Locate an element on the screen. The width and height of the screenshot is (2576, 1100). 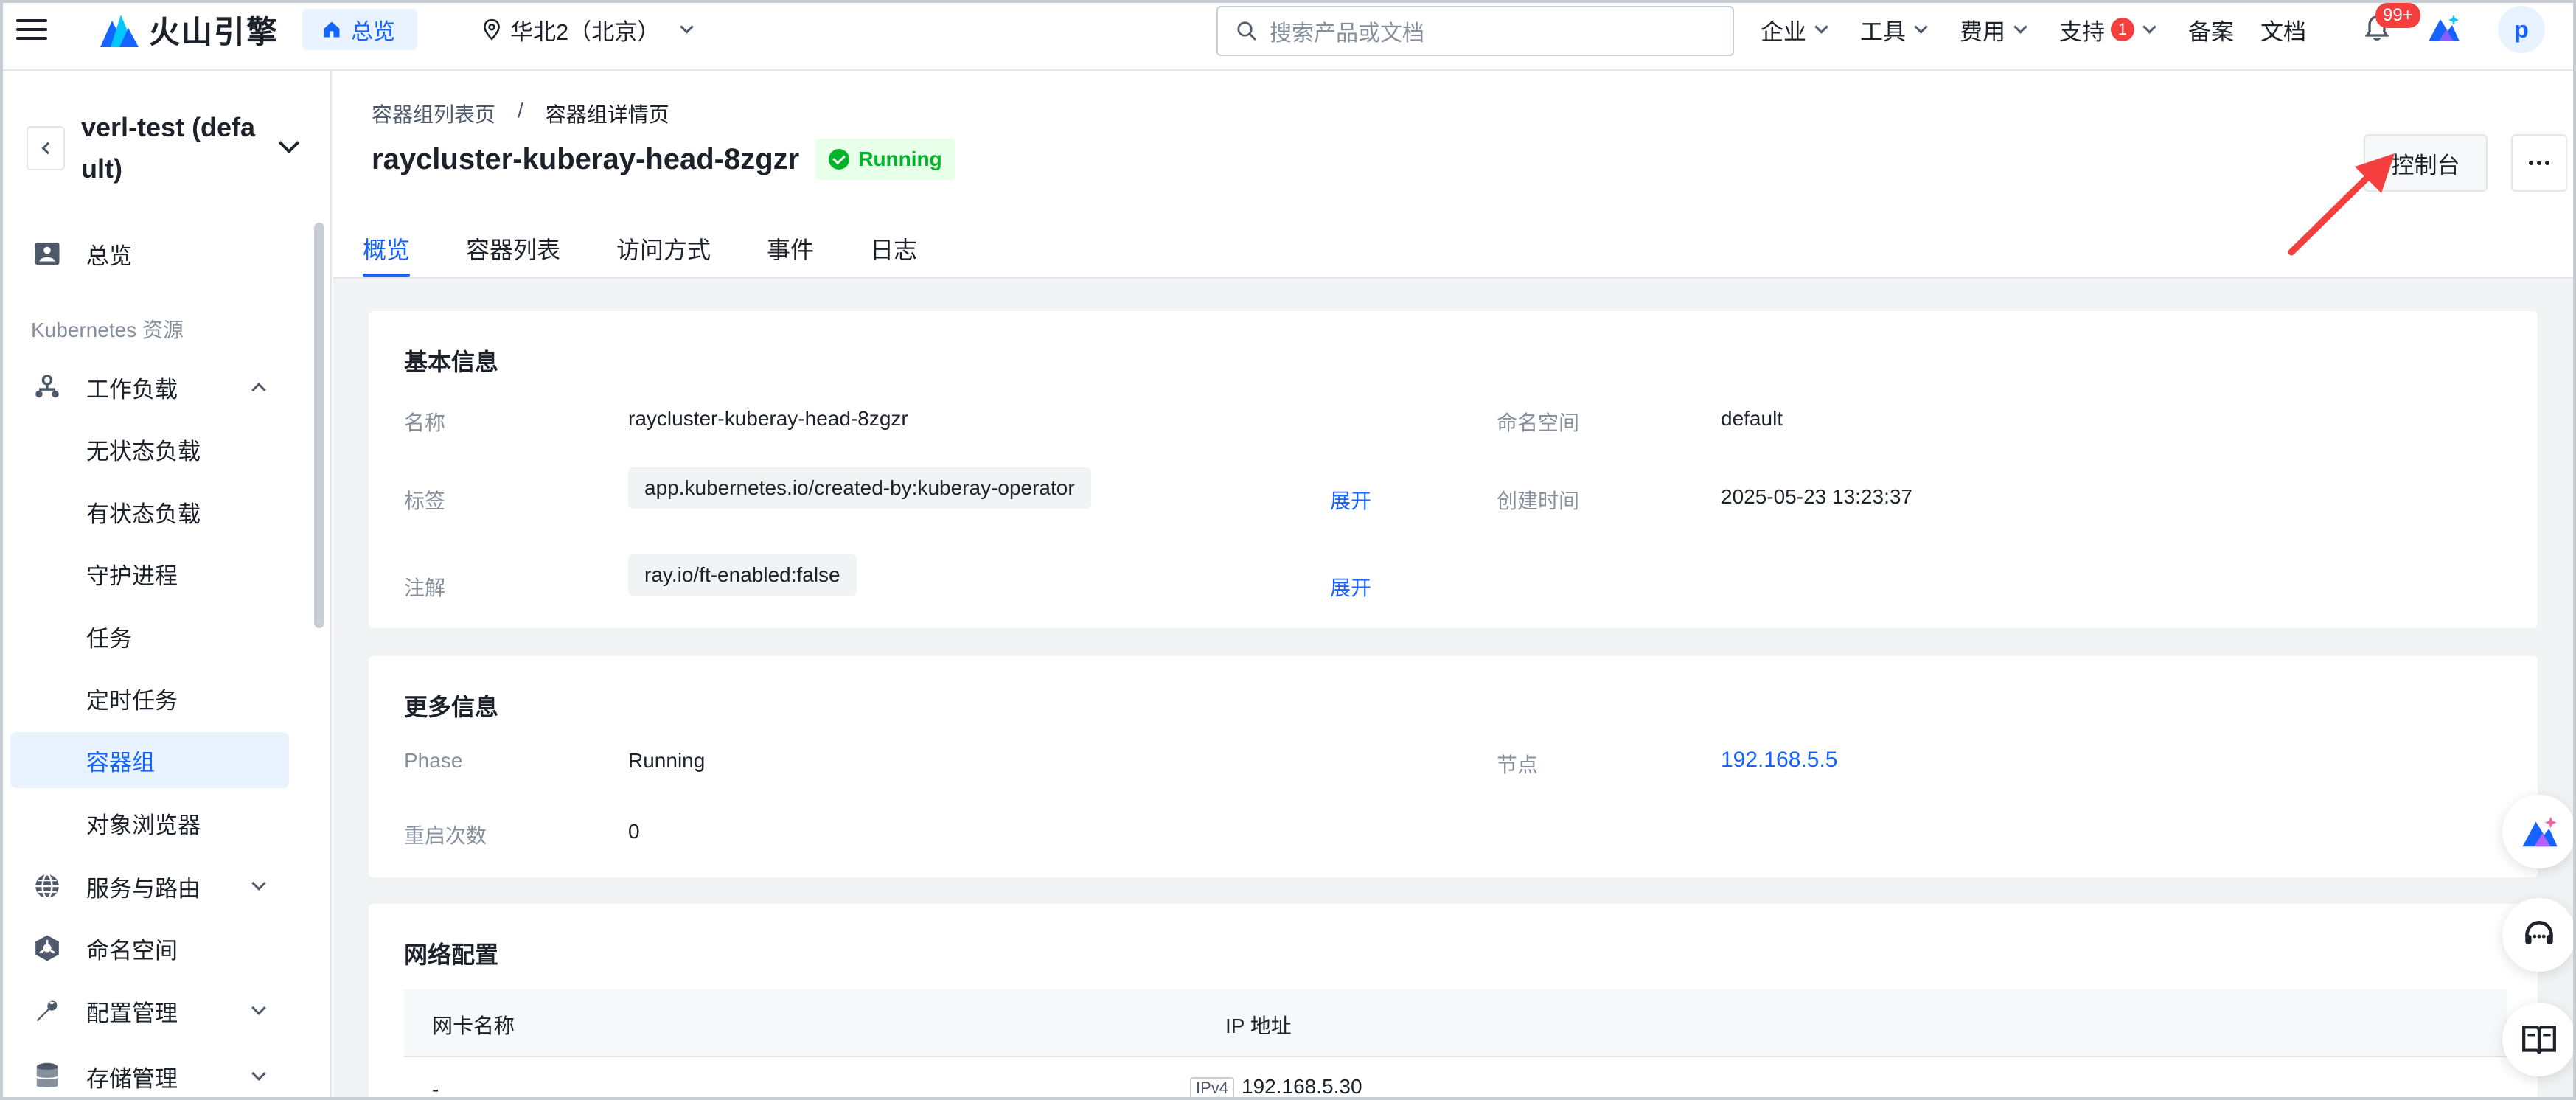
sidebar-item-label: 有状态负载 is located at coordinates (143, 514).